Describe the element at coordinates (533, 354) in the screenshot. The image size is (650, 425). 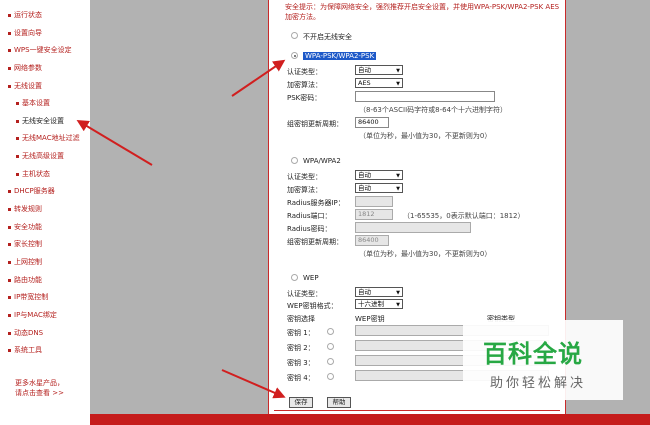
I see `watermark-title: 百科全说` at that location.